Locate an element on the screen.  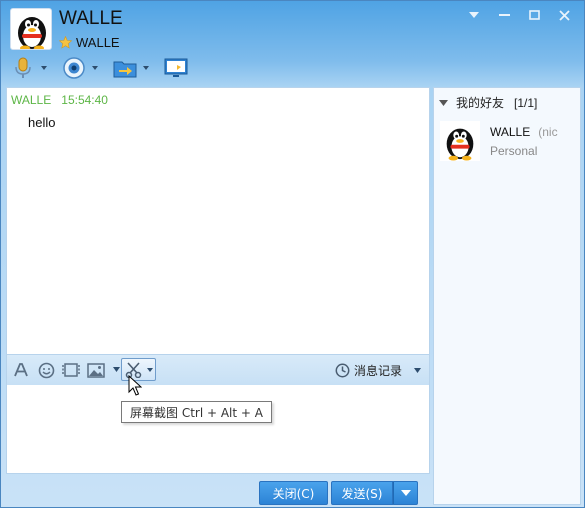
friend-avatar is located at coordinates (460, 141).